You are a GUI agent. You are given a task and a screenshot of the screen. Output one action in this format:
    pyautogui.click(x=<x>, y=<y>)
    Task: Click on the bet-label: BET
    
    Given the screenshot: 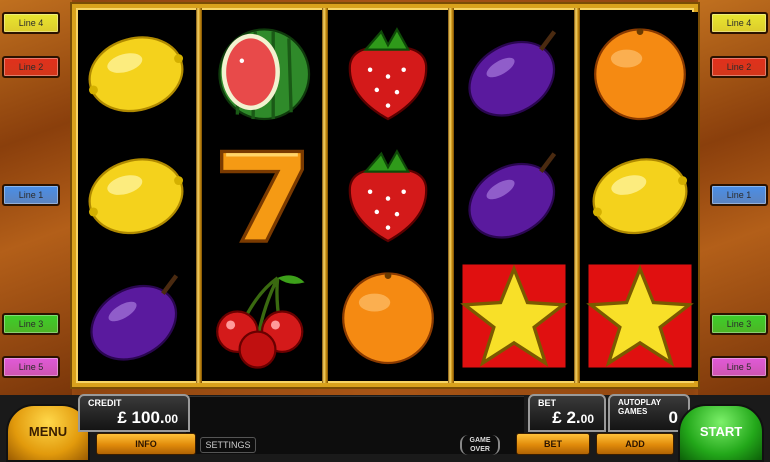 What is the action you would take?
    pyautogui.click(x=547, y=403)
    